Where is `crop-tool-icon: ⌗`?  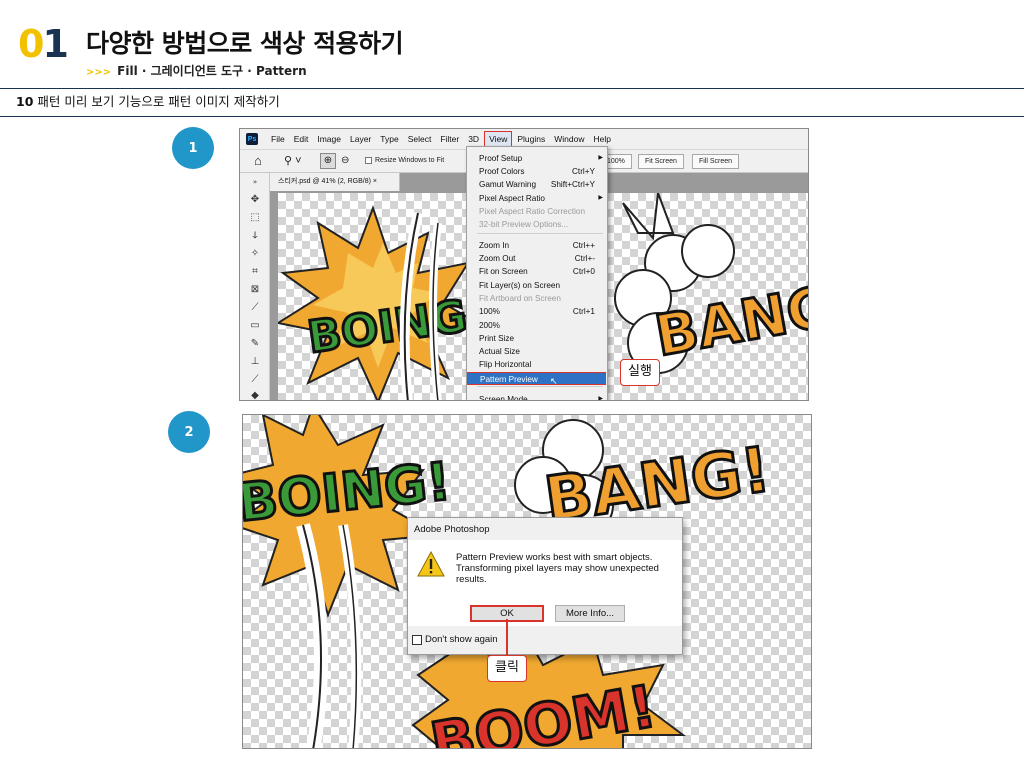 crop-tool-icon: ⌗ is located at coordinates (255, 272).